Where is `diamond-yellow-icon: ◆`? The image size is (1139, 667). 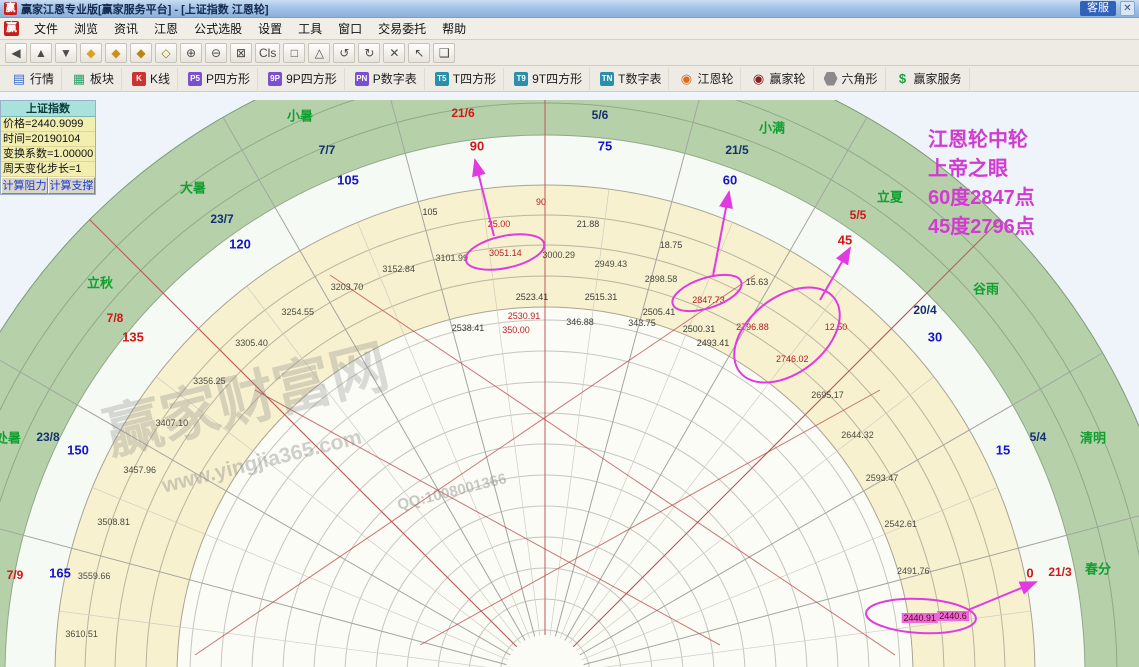 diamond-yellow-icon: ◆ is located at coordinates (91, 52).